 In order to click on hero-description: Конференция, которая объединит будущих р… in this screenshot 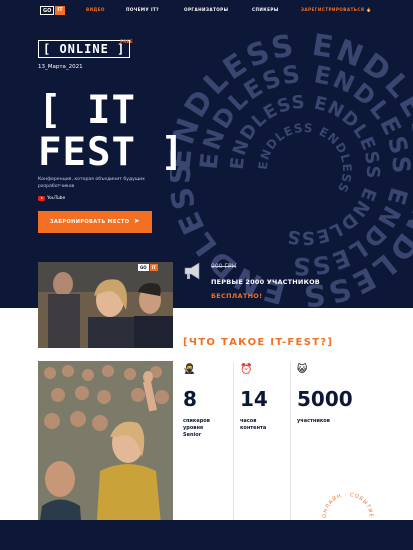, I will do `click(91, 183)`.